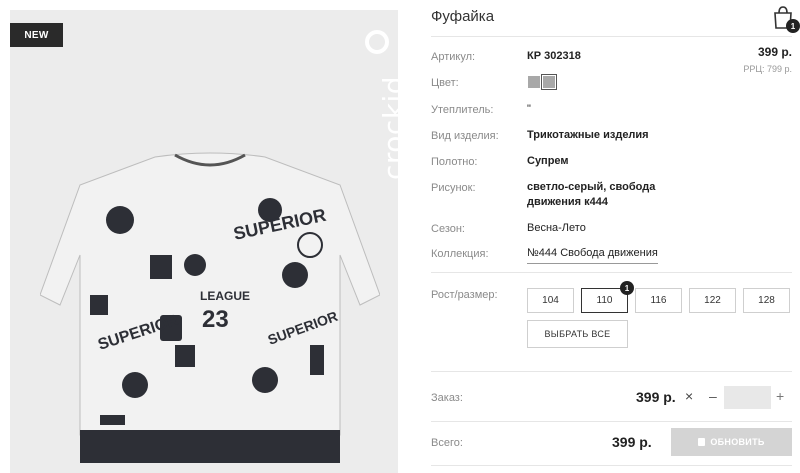  Describe the element at coordinates (463, 16) in the screenshot. I see `product-title: Фуфайка` at that location.